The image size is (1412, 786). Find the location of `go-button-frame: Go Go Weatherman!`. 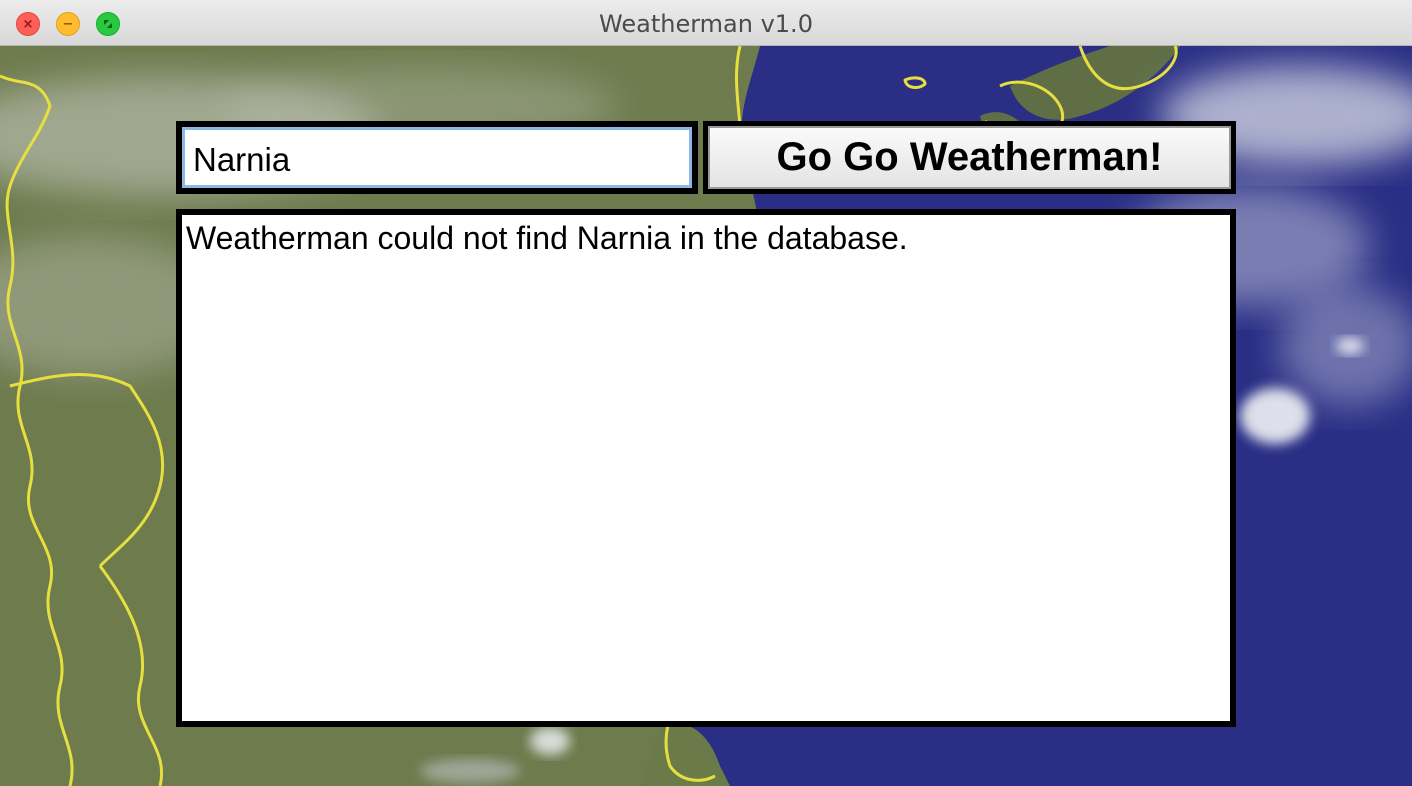

go-button-frame: Go Go Weatherman! is located at coordinates (969, 157).